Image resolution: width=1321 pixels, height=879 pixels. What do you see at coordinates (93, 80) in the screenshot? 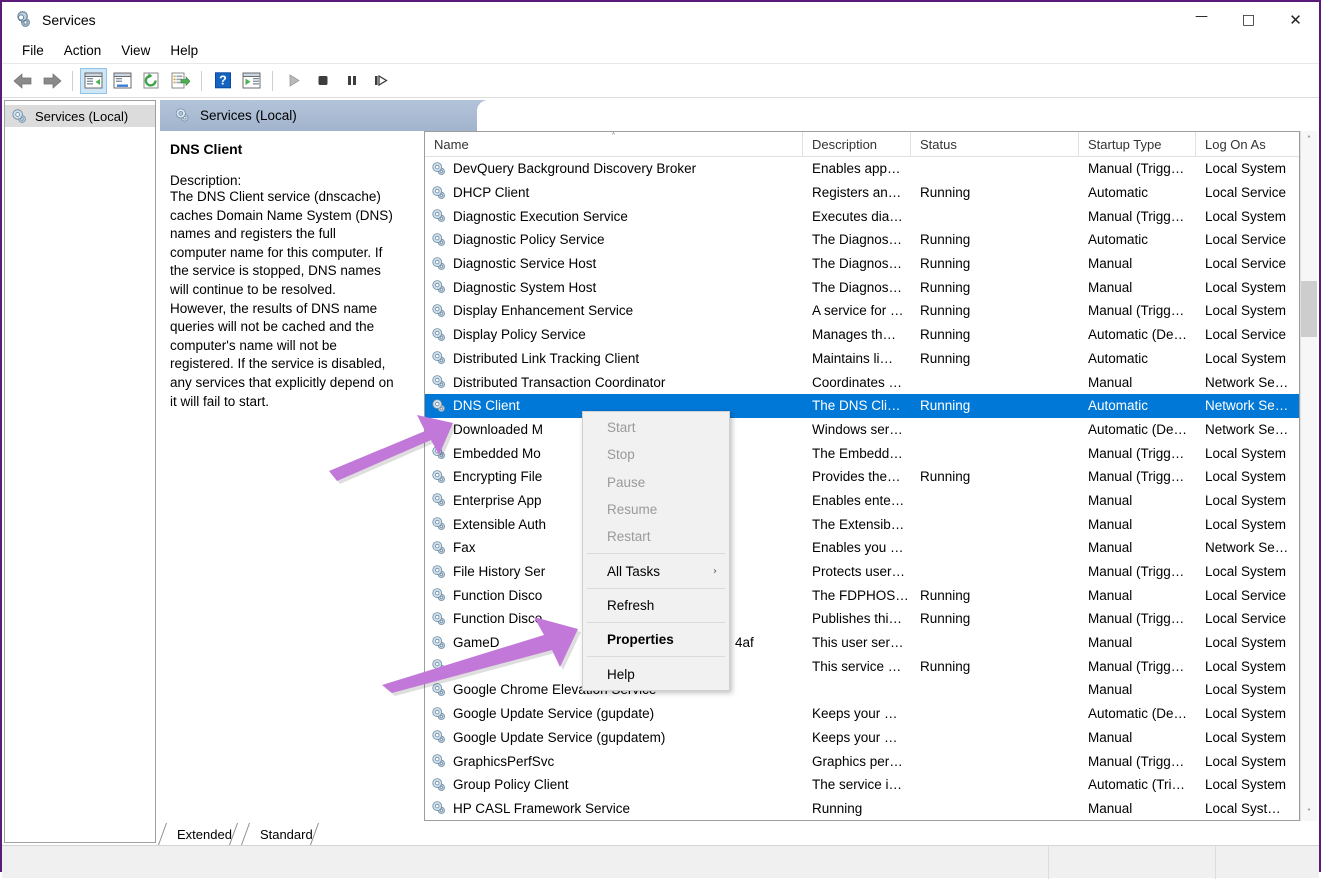
I see `show-hide-console-tree-button` at bounding box center [93, 80].